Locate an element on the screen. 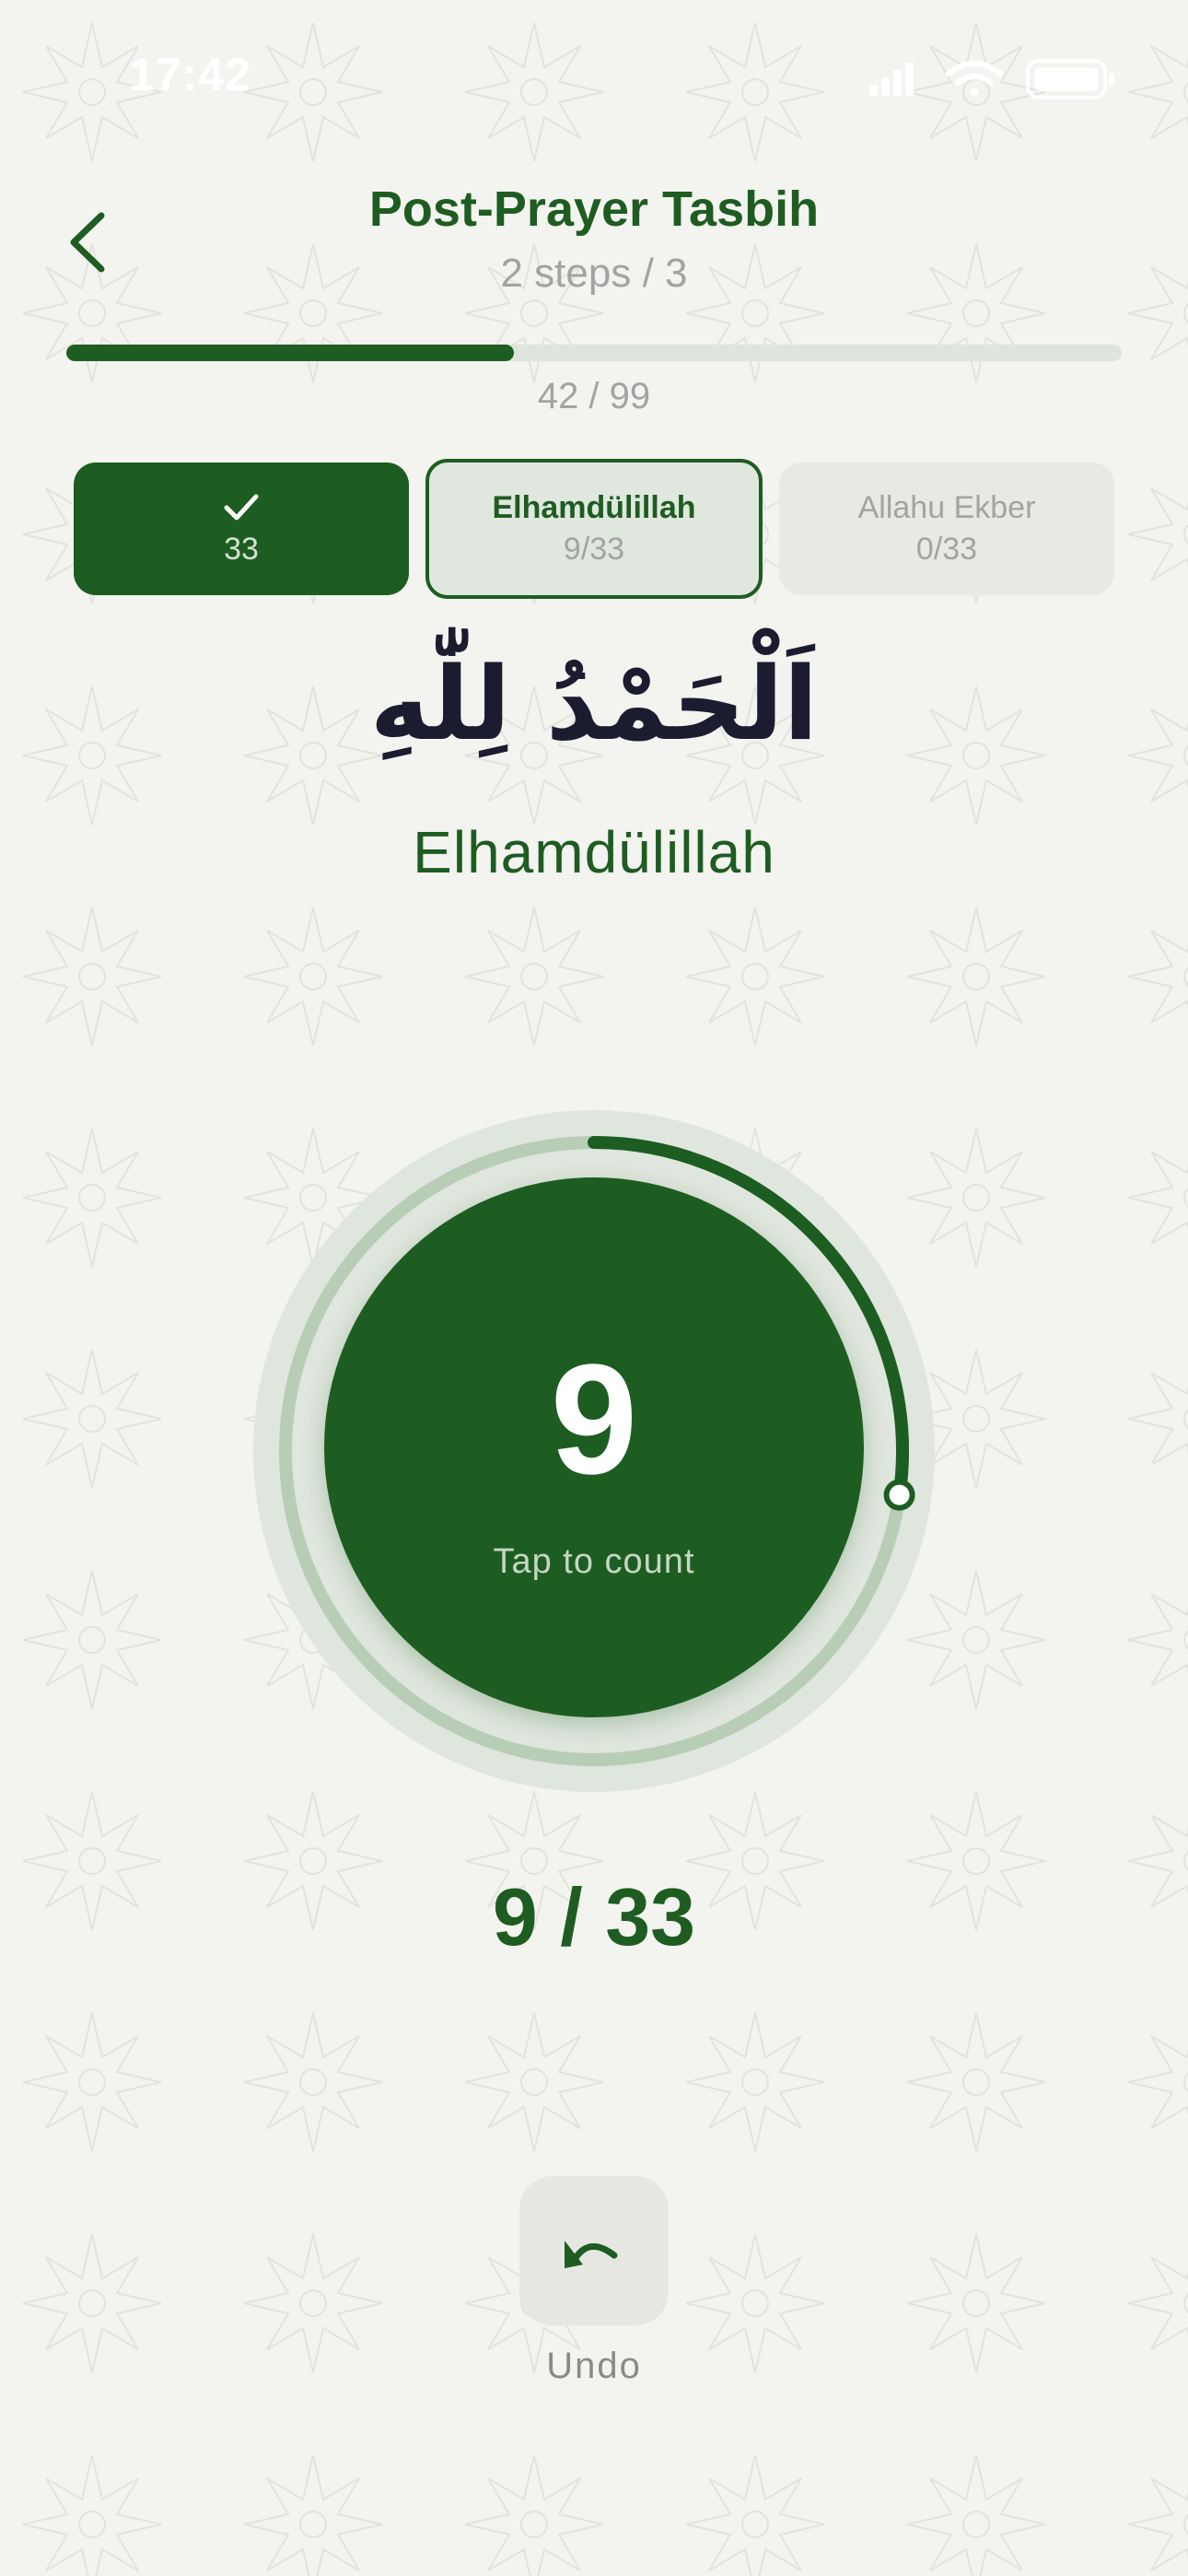 This screenshot has height=2576, width=1188. arabic-dhikr-text: اَلْحَمْدُ لِلّٰهِ is located at coordinates (594, 704).